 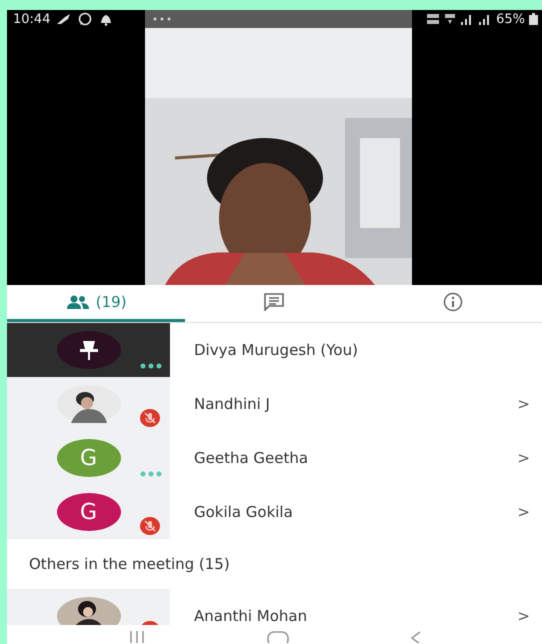 I want to click on participant-row: Nandhini J >, so click(x=274, y=404).